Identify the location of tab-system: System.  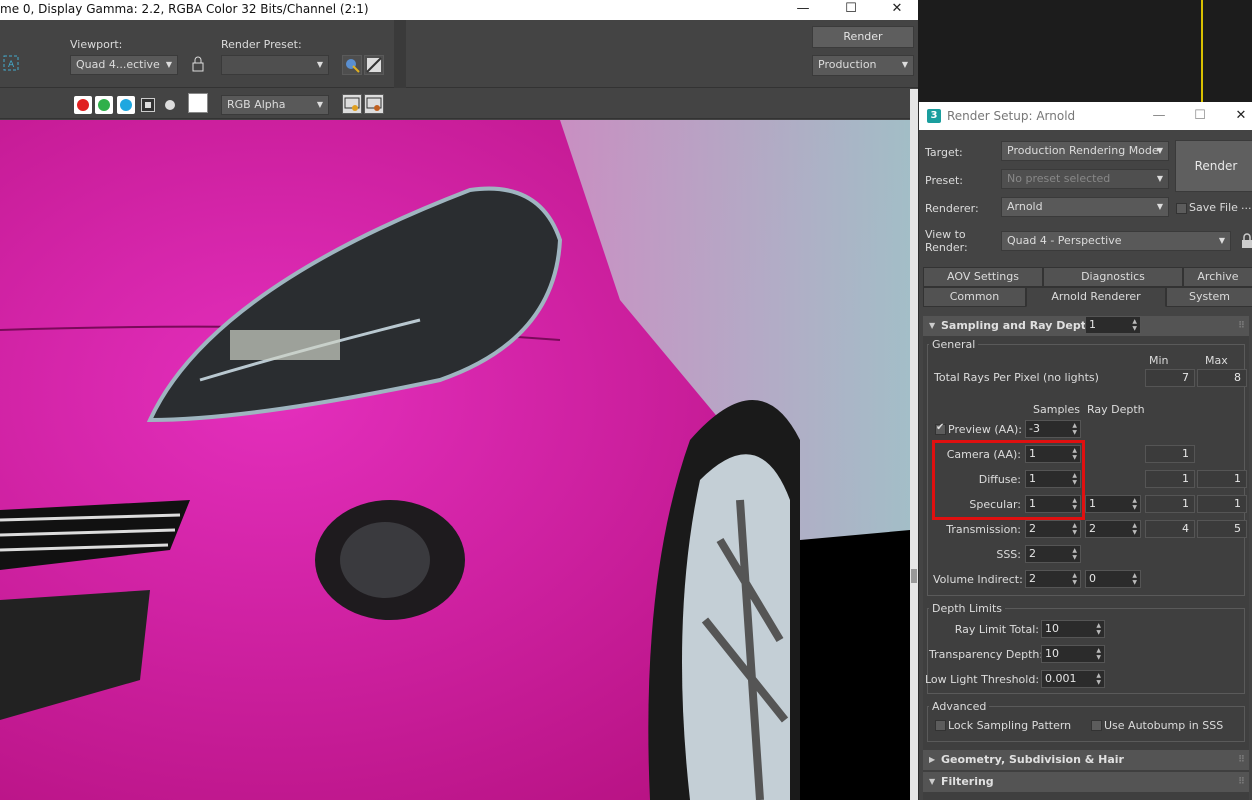
(1209, 297).